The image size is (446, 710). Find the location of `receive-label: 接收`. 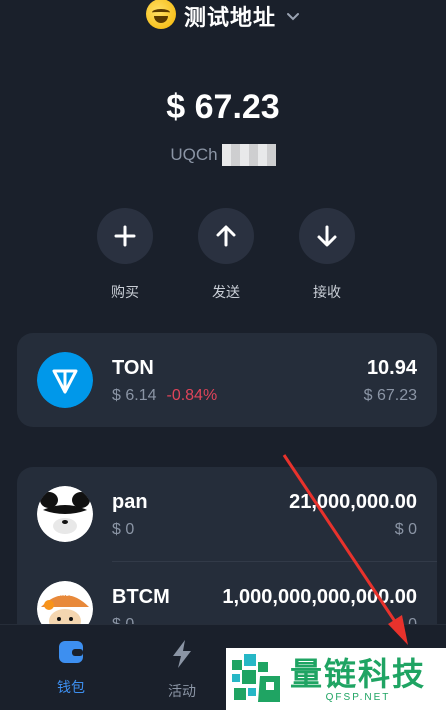

receive-label: 接收 is located at coordinates (327, 292).